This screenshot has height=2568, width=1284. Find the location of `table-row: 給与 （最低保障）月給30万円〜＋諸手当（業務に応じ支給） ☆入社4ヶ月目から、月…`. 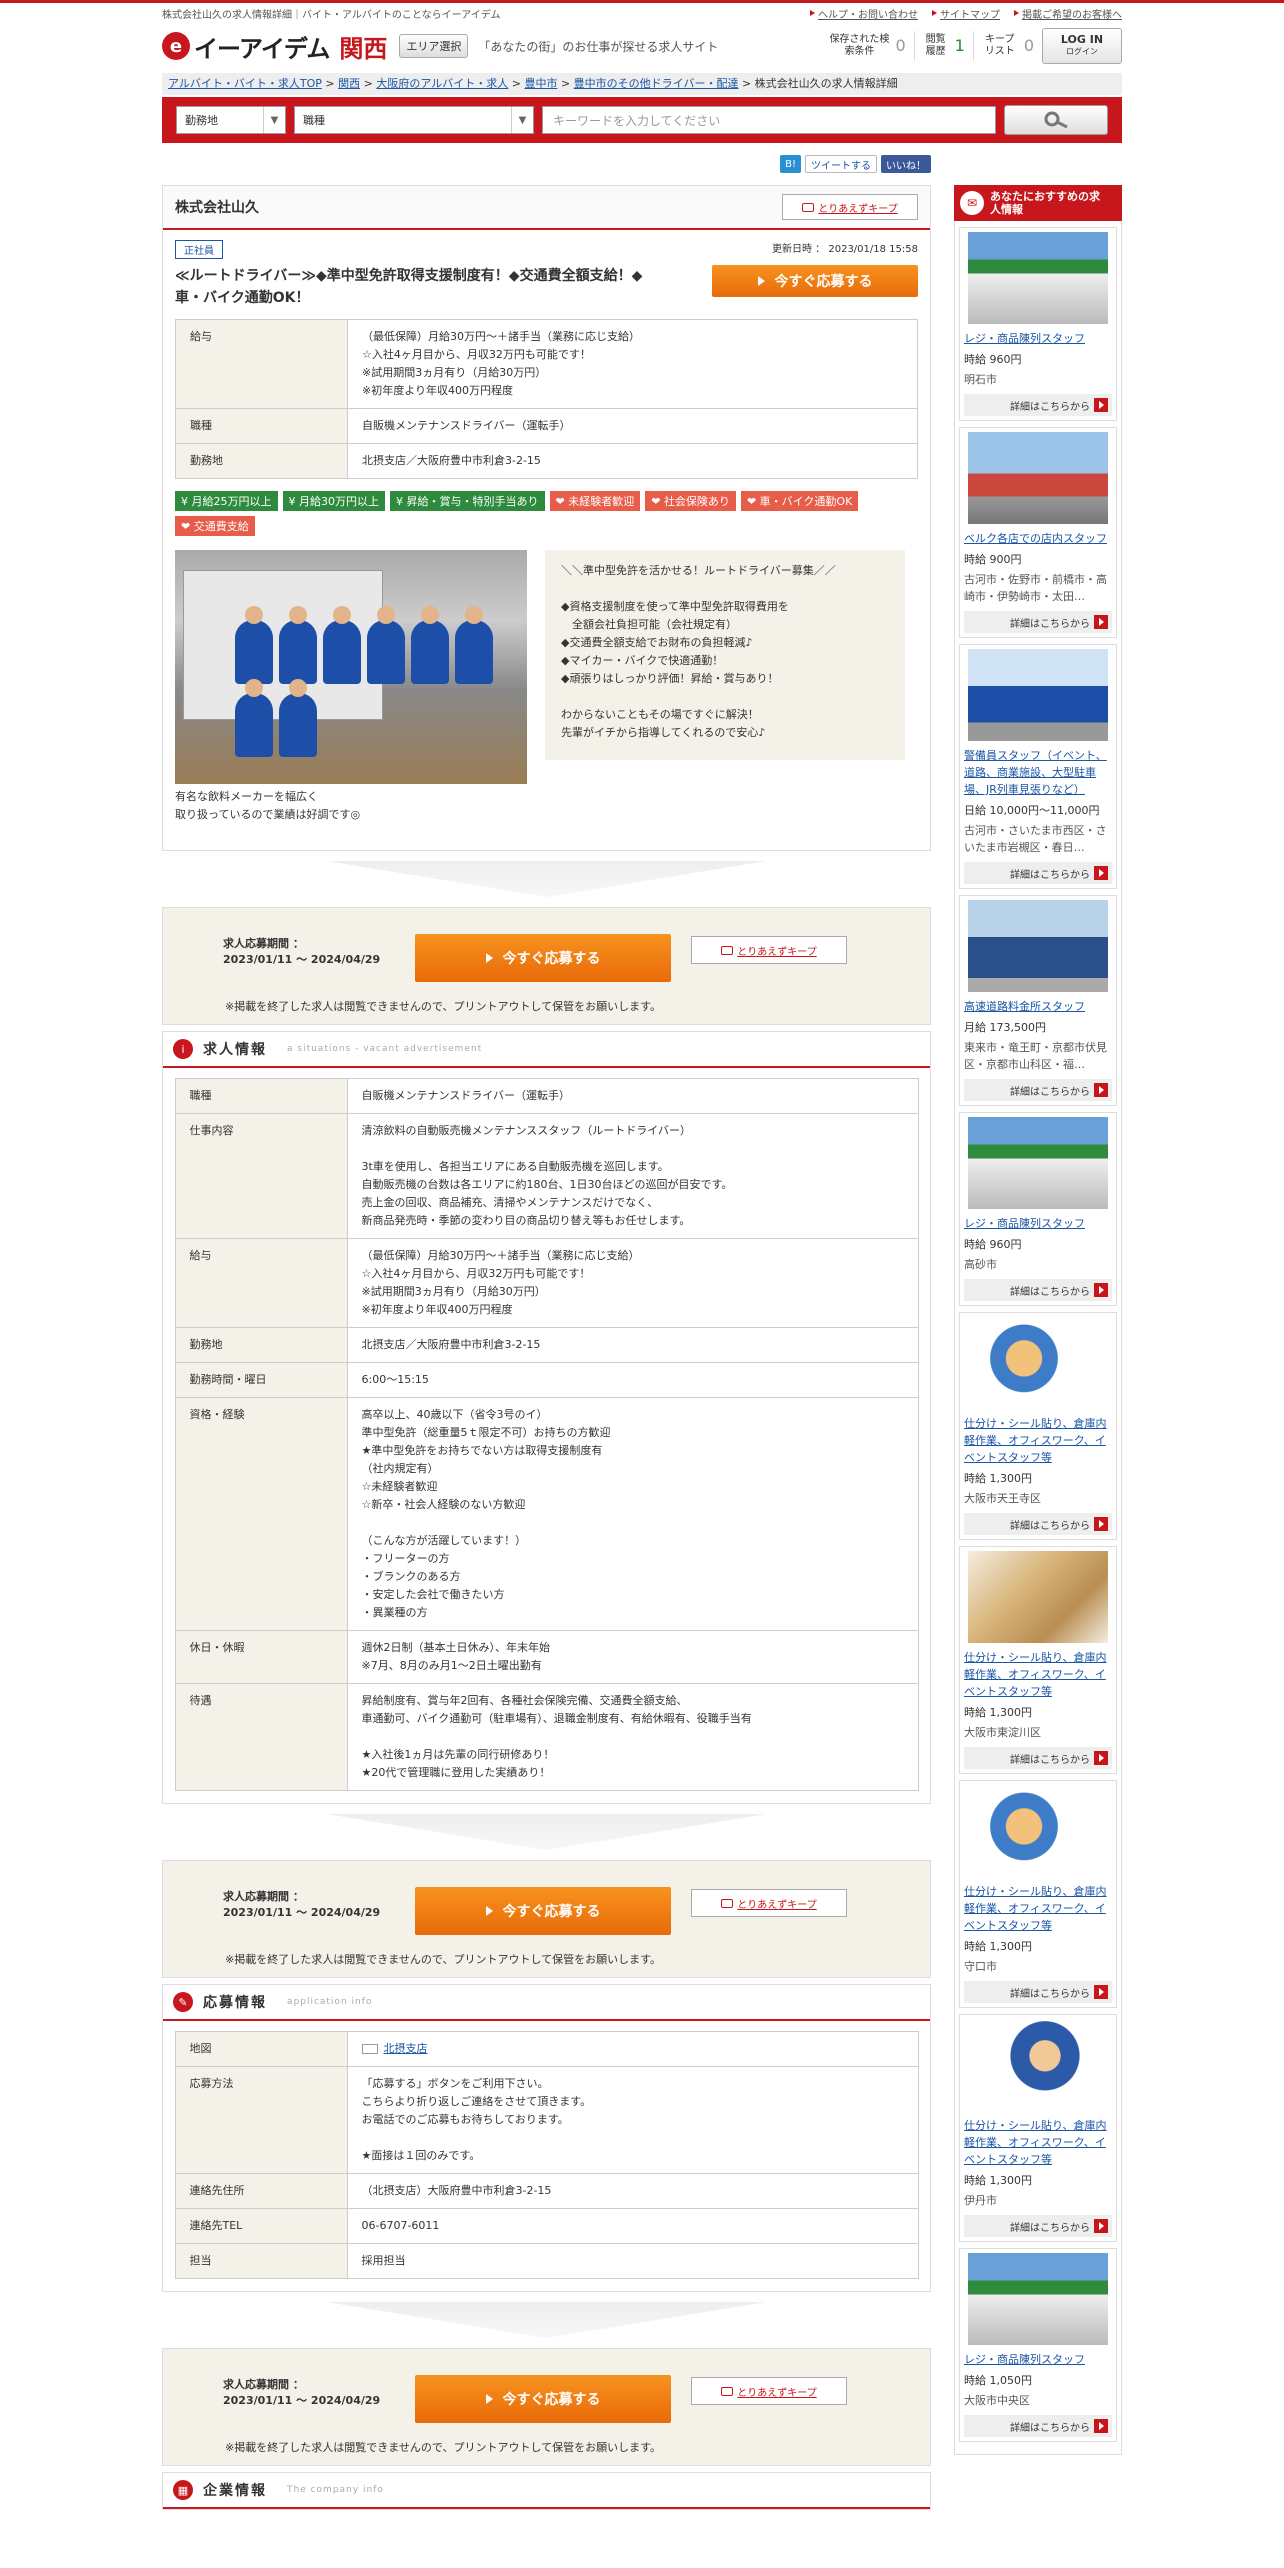

table-row: 給与 （最低保障）月給30万円〜＋諸手当（業務に応じ支給） ☆入社4ヶ月目から、月… is located at coordinates (546, 1283).